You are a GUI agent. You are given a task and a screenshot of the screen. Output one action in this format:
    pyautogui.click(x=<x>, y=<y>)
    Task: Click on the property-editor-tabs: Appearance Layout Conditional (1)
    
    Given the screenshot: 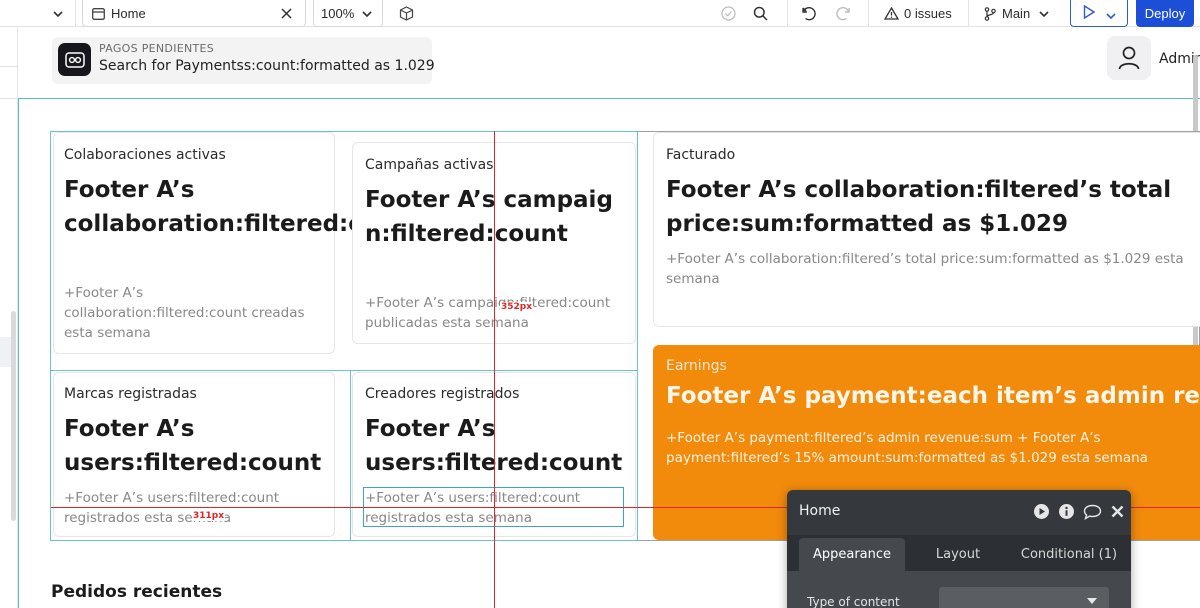 What is the action you would take?
    pyautogui.click(x=959, y=553)
    